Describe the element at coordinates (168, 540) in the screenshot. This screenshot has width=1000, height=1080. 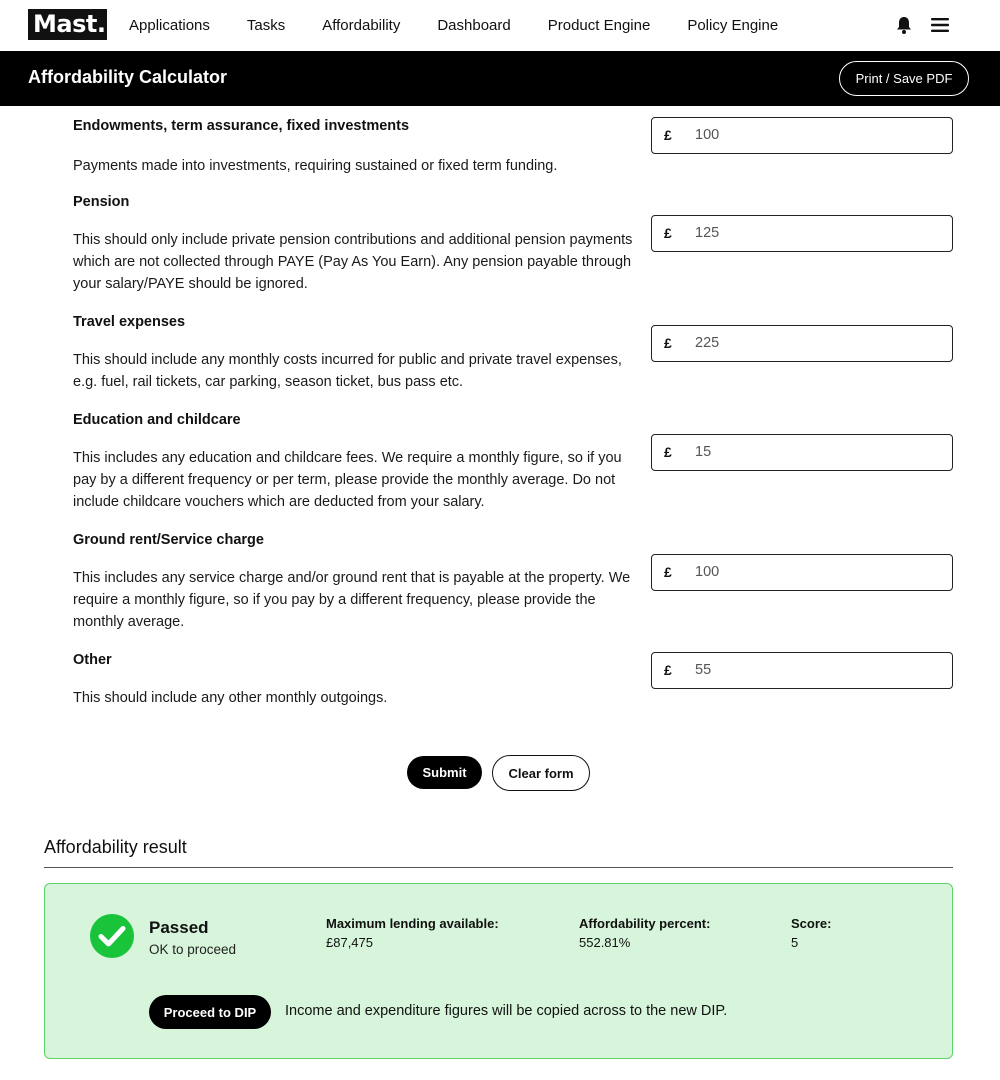
I see `field-title: Ground rent/Service charge` at that location.